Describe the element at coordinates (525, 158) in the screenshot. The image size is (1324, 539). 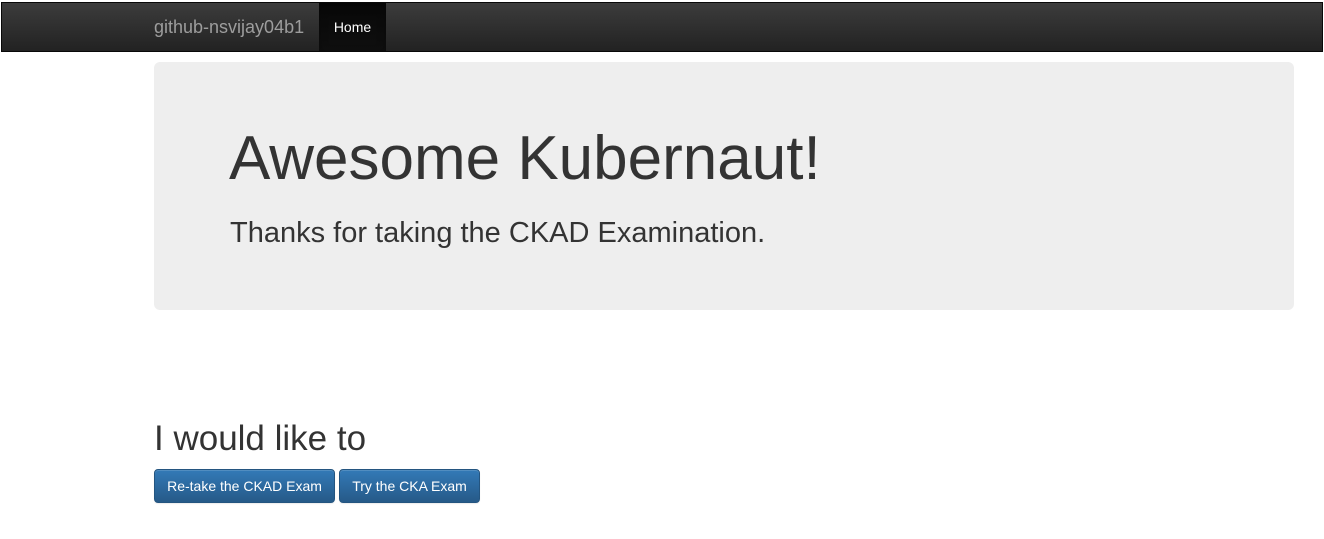
I see `page-title: Awesome Kubernaut!` at that location.